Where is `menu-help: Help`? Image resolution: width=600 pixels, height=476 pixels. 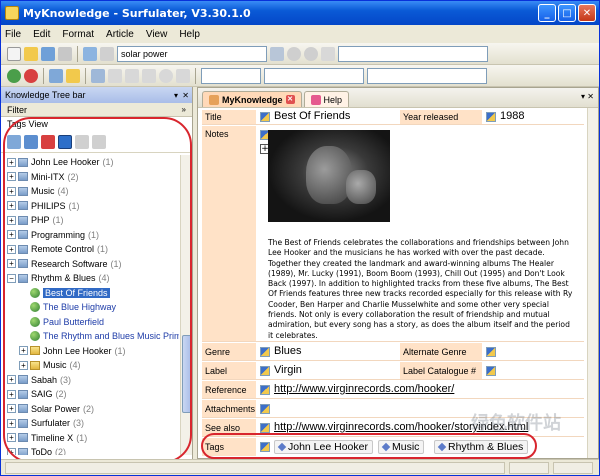 menu-help: Help is located at coordinates (189, 34).